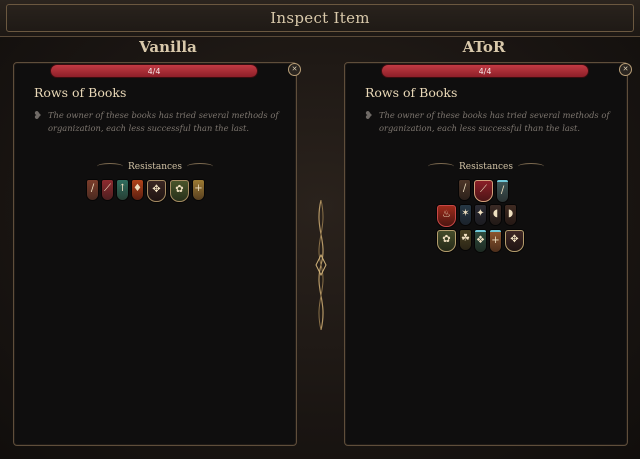  Describe the element at coordinates (137, 190) in the screenshot. I see `fire-icon: ♦` at that location.